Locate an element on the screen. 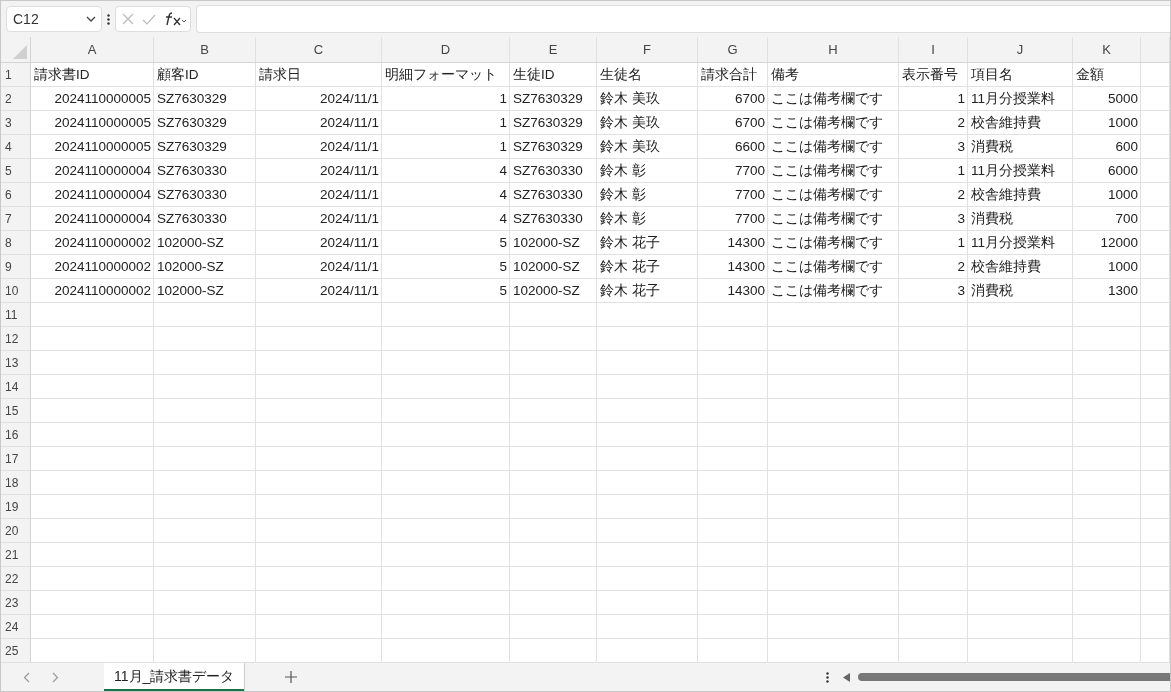  select-all-corner is located at coordinates (16, 50).